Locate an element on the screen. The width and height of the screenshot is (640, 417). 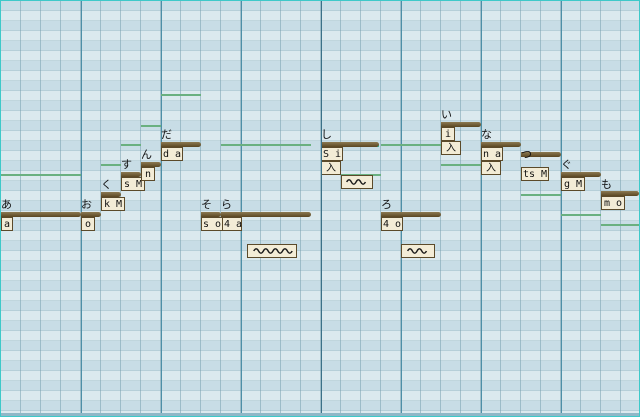
note-lyric: ら is located at coordinates (226, 204).